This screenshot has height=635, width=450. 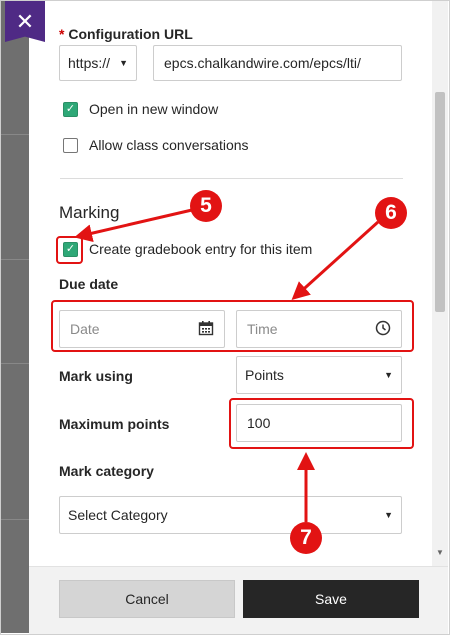 What do you see at coordinates (206, 206) in the screenshot?
I see `annotation-badge-5: 5` at bounding box center [206, 206].